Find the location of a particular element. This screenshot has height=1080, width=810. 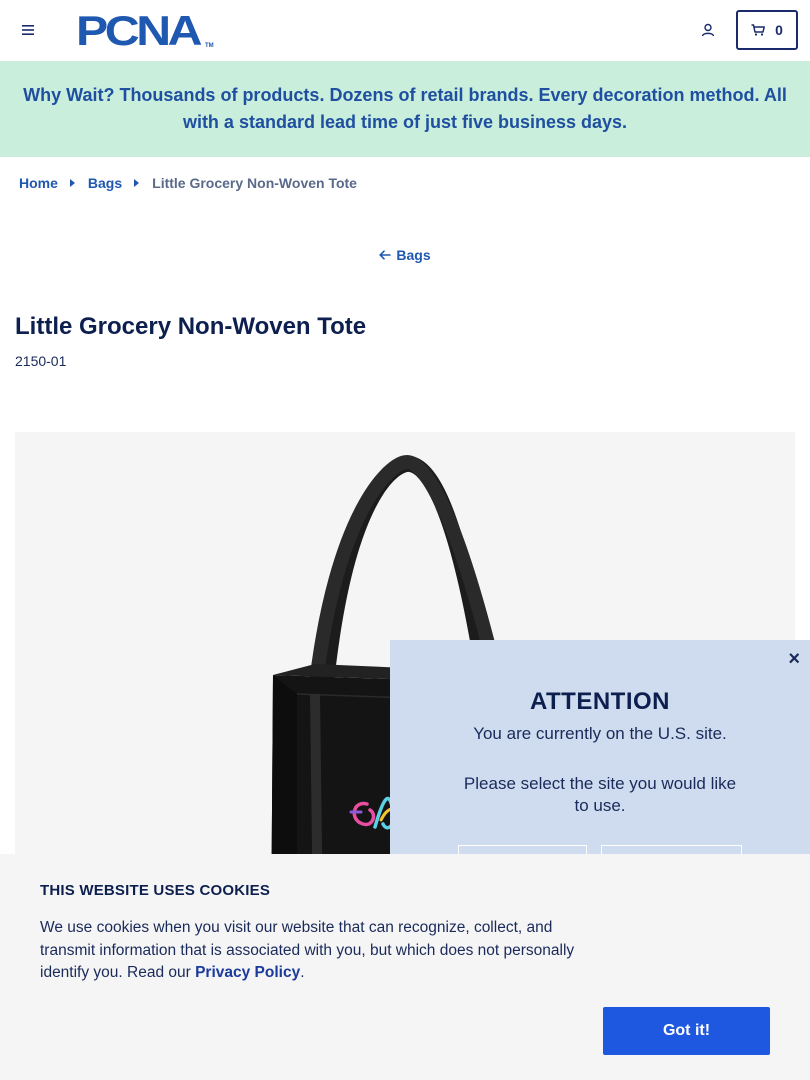

product-sku: 2150-01 is located at coordinates (41, 361).